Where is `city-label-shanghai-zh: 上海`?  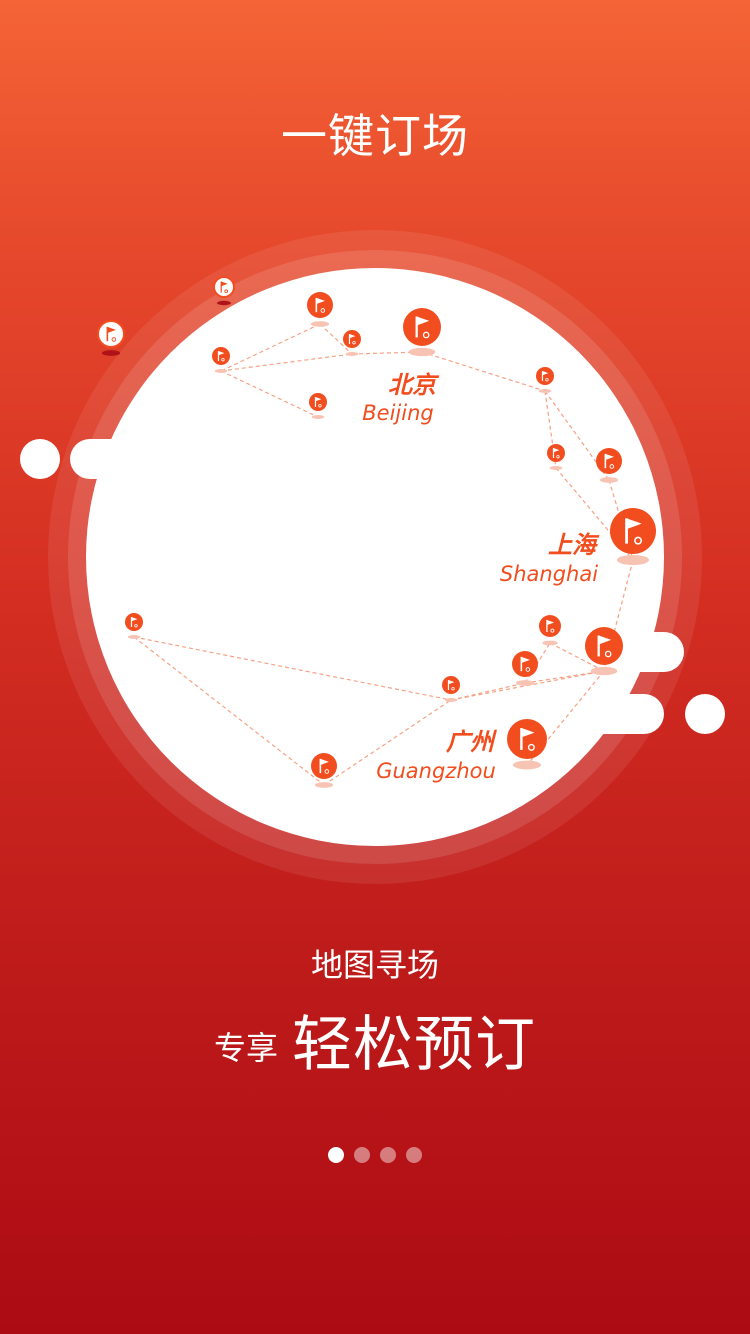 city-label-shanghai-zh: 上海 is located at coordinates (574, 545).